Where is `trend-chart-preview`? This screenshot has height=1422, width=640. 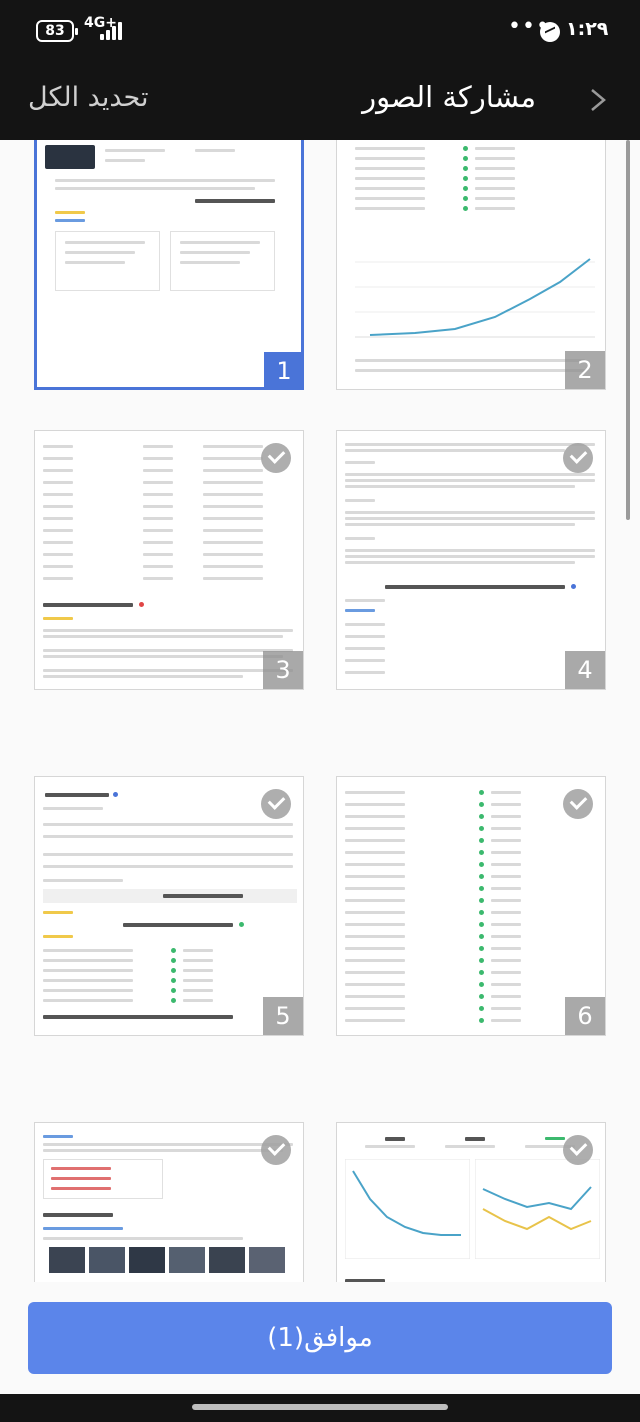
trend-chart-preview is located at coordinates (475, 292).